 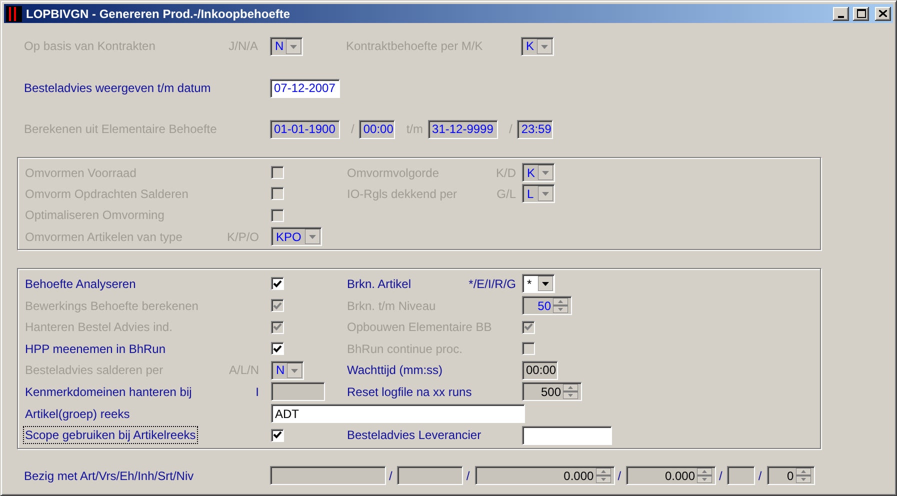 What do you see at coordinates (540, 370) in the screenshot?
I see `time-field: 00:00` at bounding box center [540, 370].